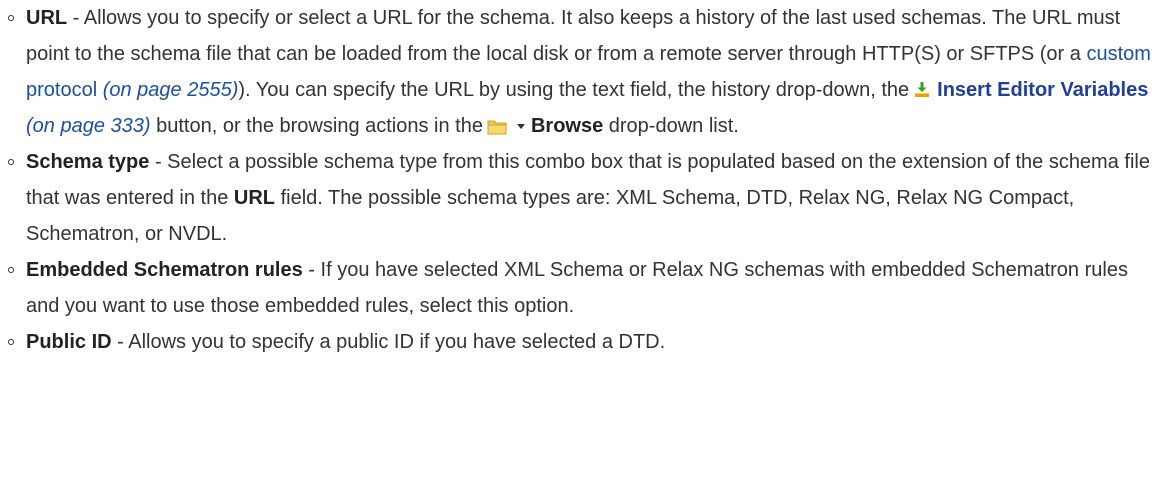 This screenshot has width=1163, height=504. Describe the element at coordinates (520, 126) in the screenshot. I see `chevron-down-icon` at that location.